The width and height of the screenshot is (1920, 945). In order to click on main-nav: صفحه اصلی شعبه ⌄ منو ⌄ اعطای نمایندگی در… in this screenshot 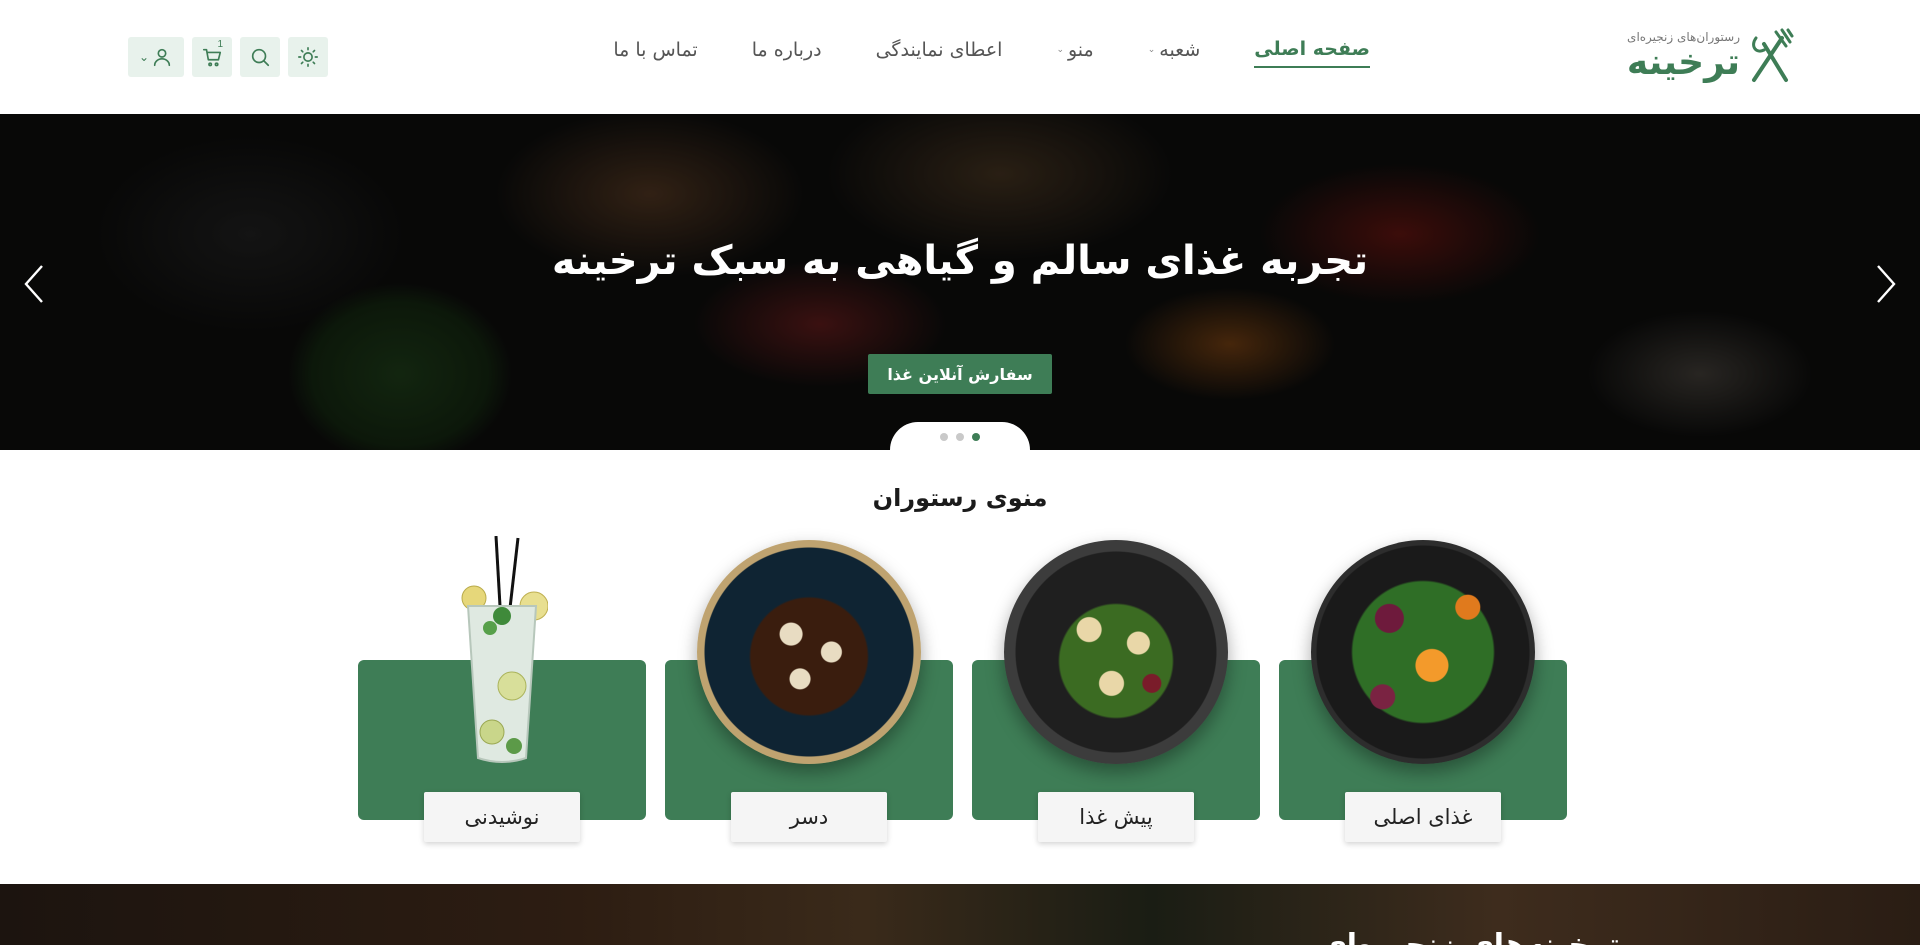, I will do `click(991, 53)`.